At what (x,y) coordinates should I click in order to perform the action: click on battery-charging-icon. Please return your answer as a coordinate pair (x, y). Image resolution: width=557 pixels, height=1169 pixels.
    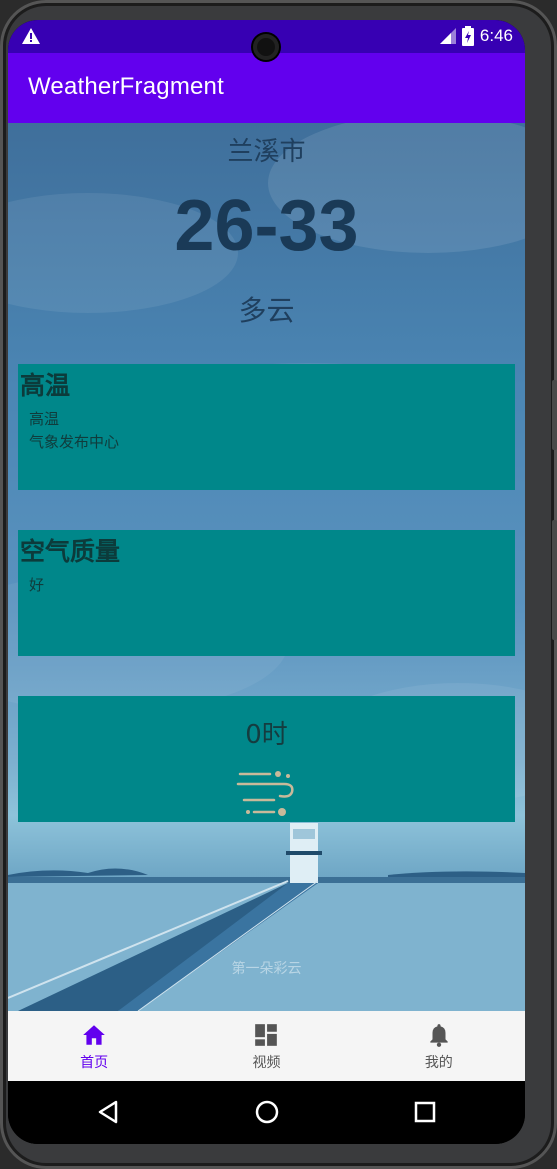
    Looking at the image, I should click on (467, 36).